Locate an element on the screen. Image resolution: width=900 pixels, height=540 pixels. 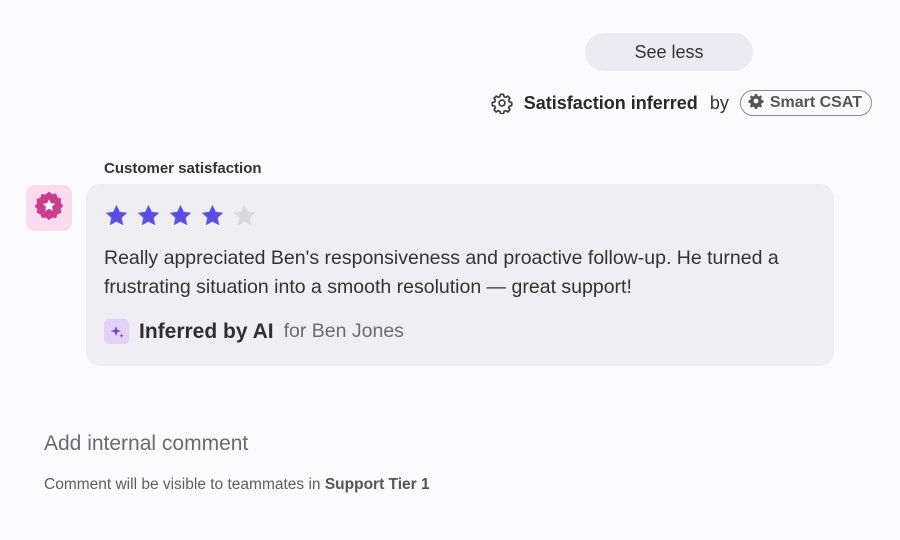
sparkle-icon is located at coordinates (116, 331).